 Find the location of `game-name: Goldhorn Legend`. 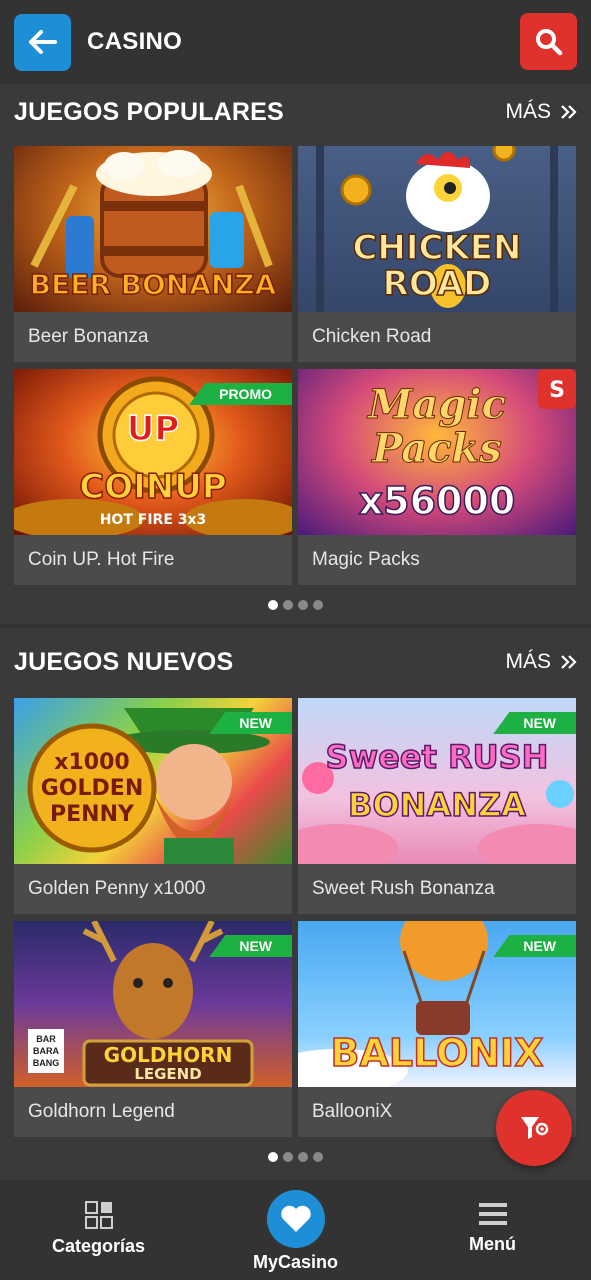

game-name: Goldhorn Legend is located at coordinates (101, 1111).